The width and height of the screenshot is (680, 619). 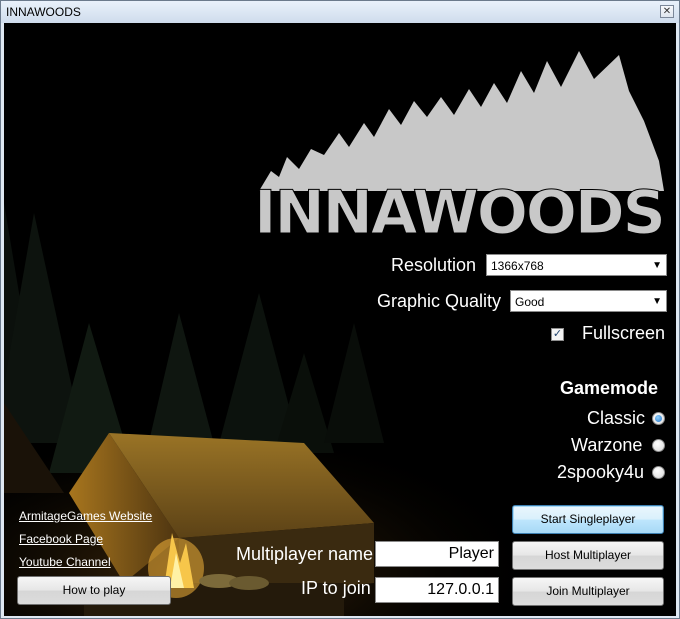 What do you see at coordinates (94, 590) in the screenshot?
I see `how-to-play-button: How to play` at bounding box center [94, 590].